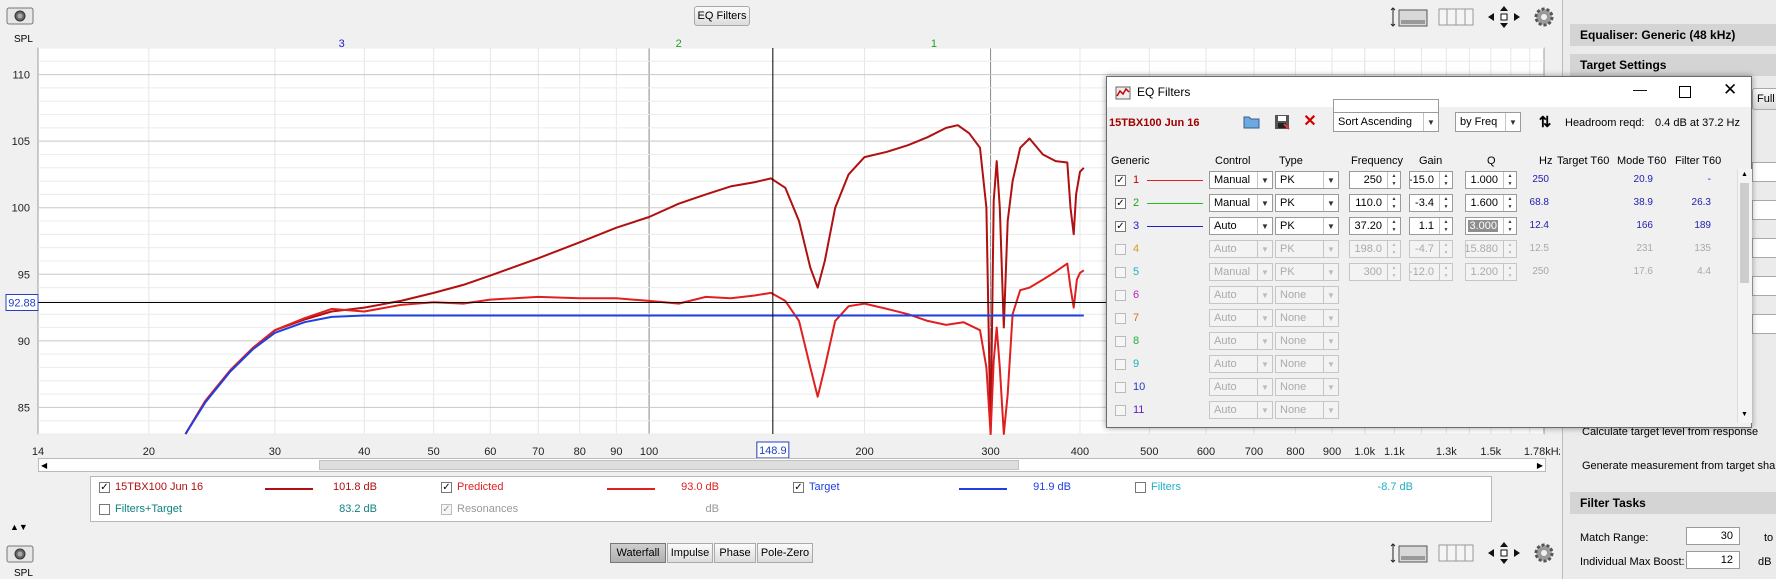 This screenshot has width=1776, height=579. Describe the element at coordinates (20, 16) in the screenshot. I see `camera-icon` at that location.